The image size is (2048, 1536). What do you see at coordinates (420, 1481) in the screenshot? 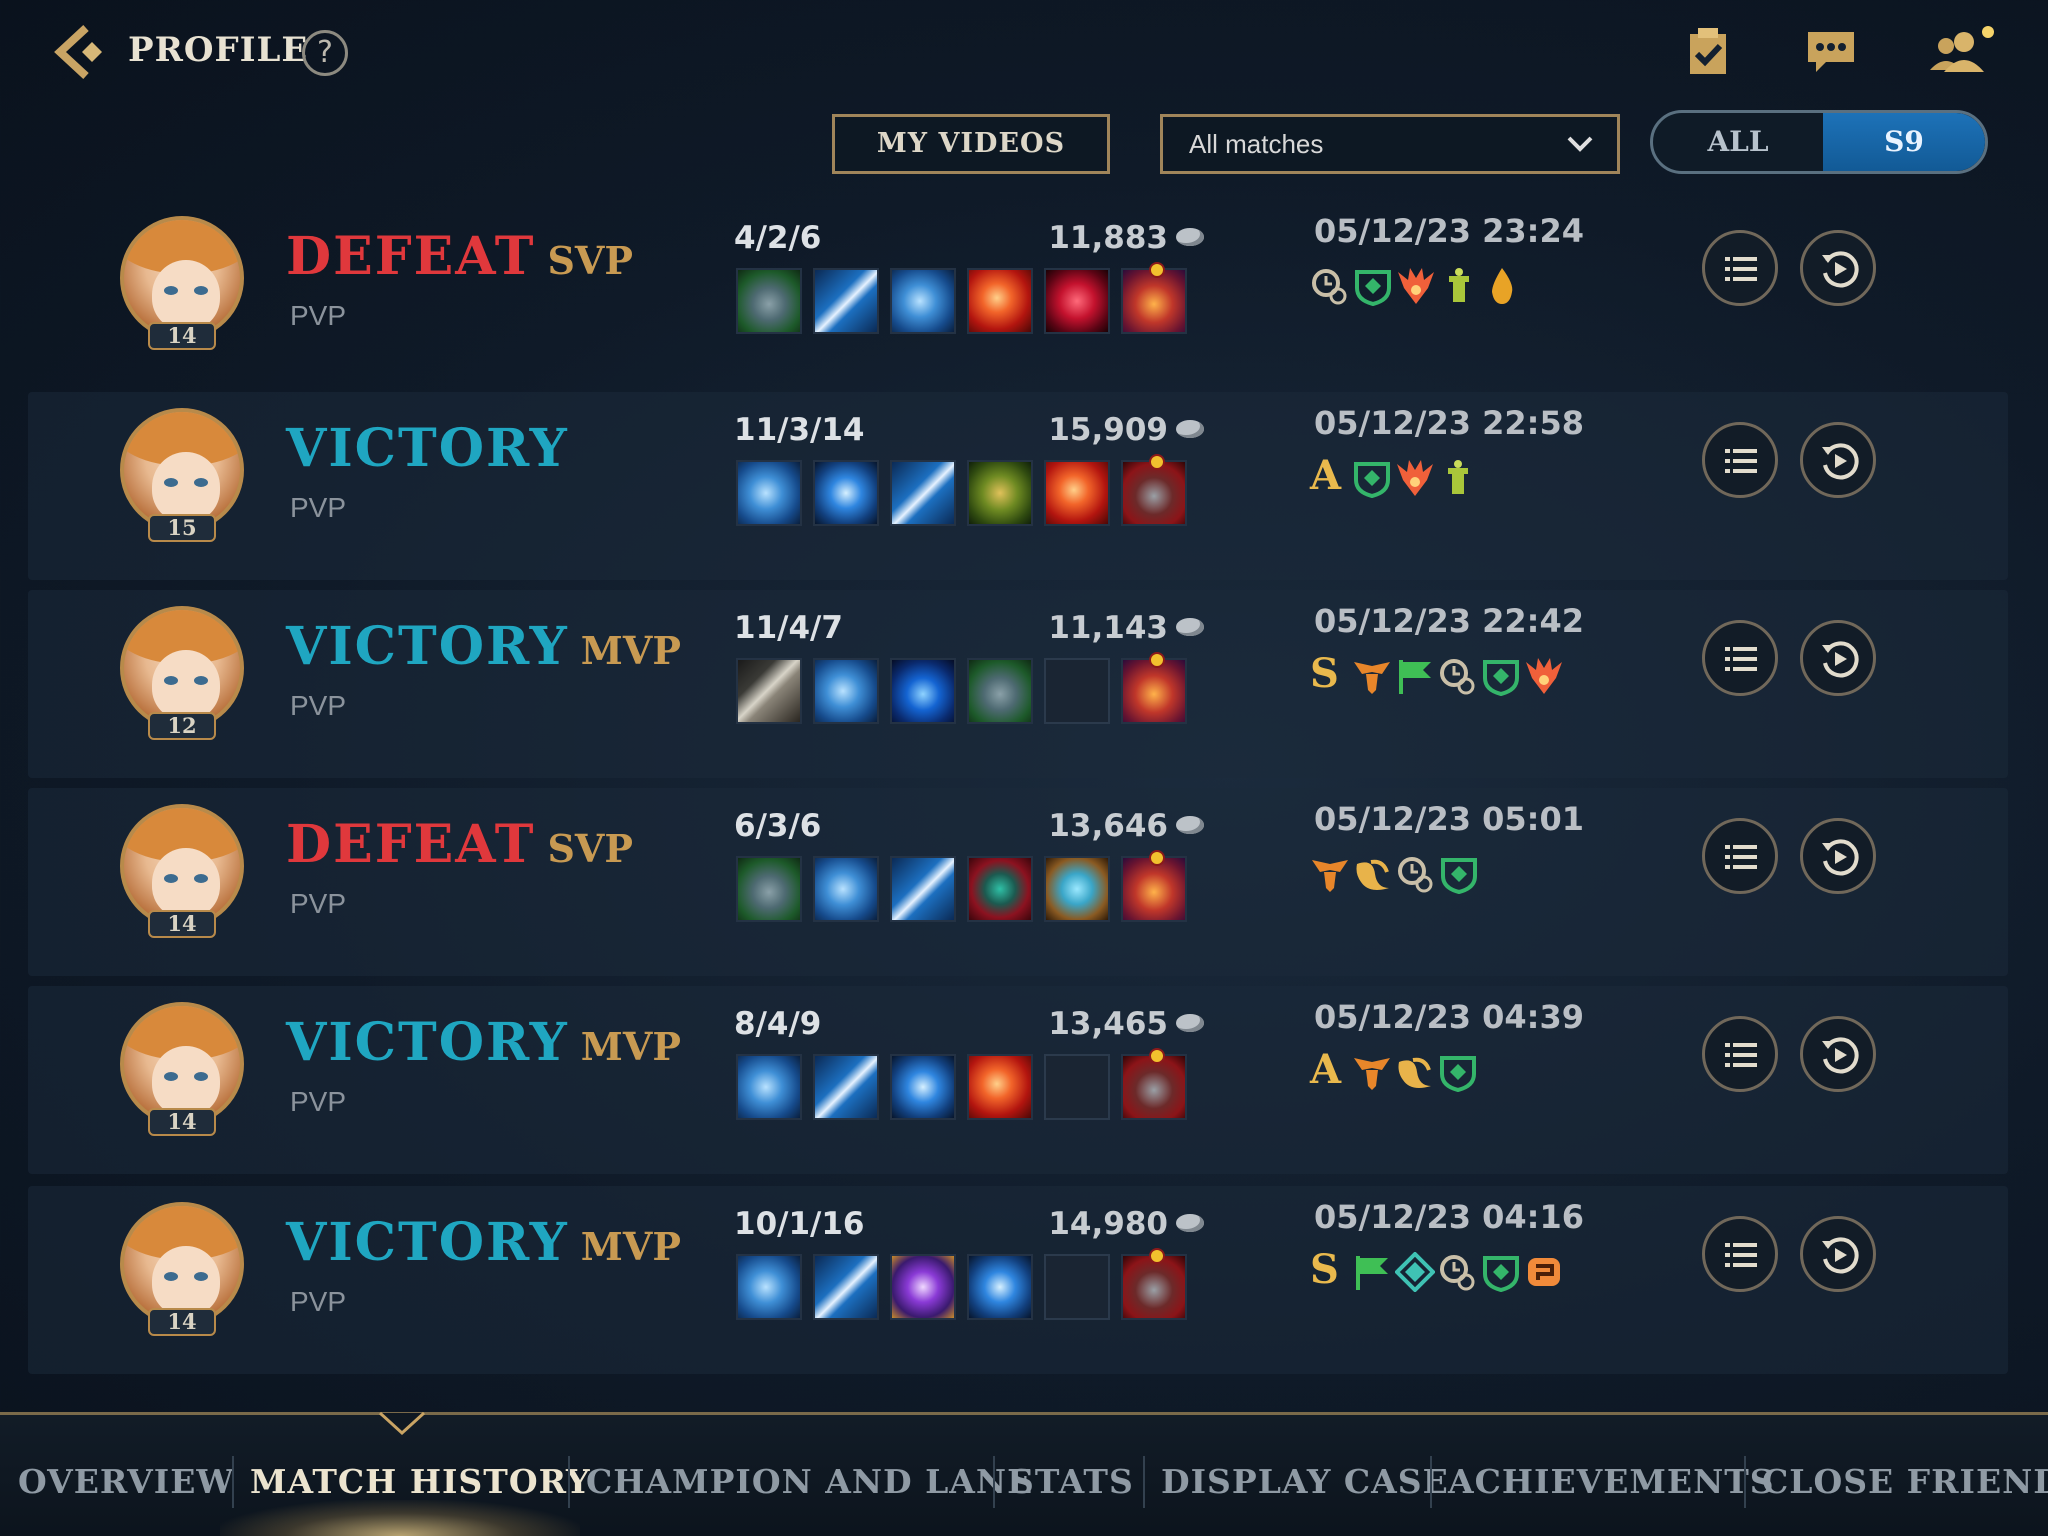
I see `tab-match-history: MATCH HISTORY` at bounding box center [420, 1481].